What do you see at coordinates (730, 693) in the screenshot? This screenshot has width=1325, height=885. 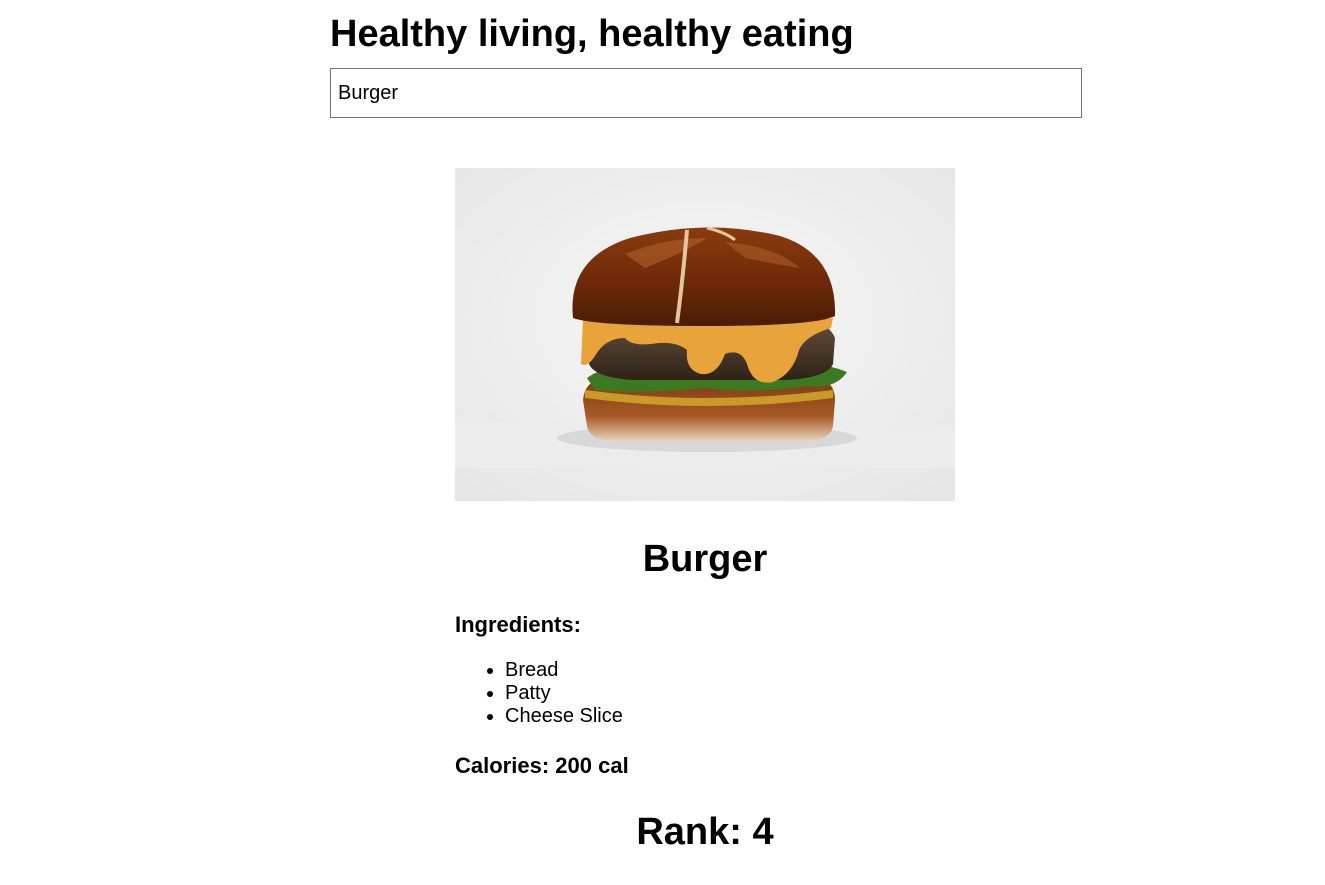 I see `ingredient-item: Patty` at bounding box center [730, 693].